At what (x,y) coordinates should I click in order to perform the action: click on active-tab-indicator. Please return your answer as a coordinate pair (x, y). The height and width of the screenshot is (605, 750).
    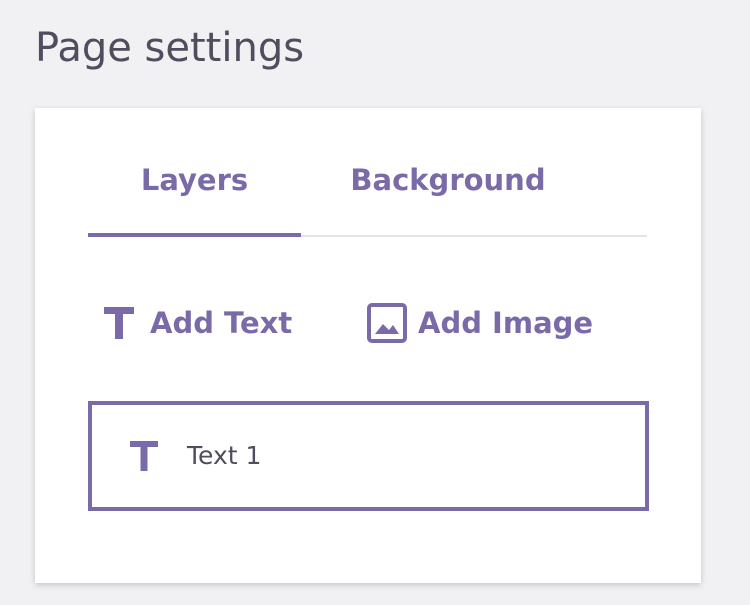
    Looking at the image, I should click on (194, 235).